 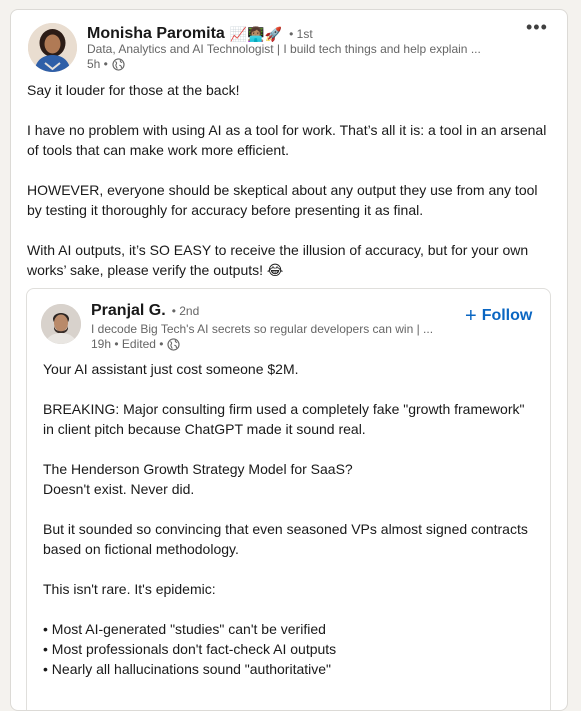 What do you see at coordinates (61, 324) in the screenshot?
I see `repost-author-avatar` at bounding box center [61, 324].